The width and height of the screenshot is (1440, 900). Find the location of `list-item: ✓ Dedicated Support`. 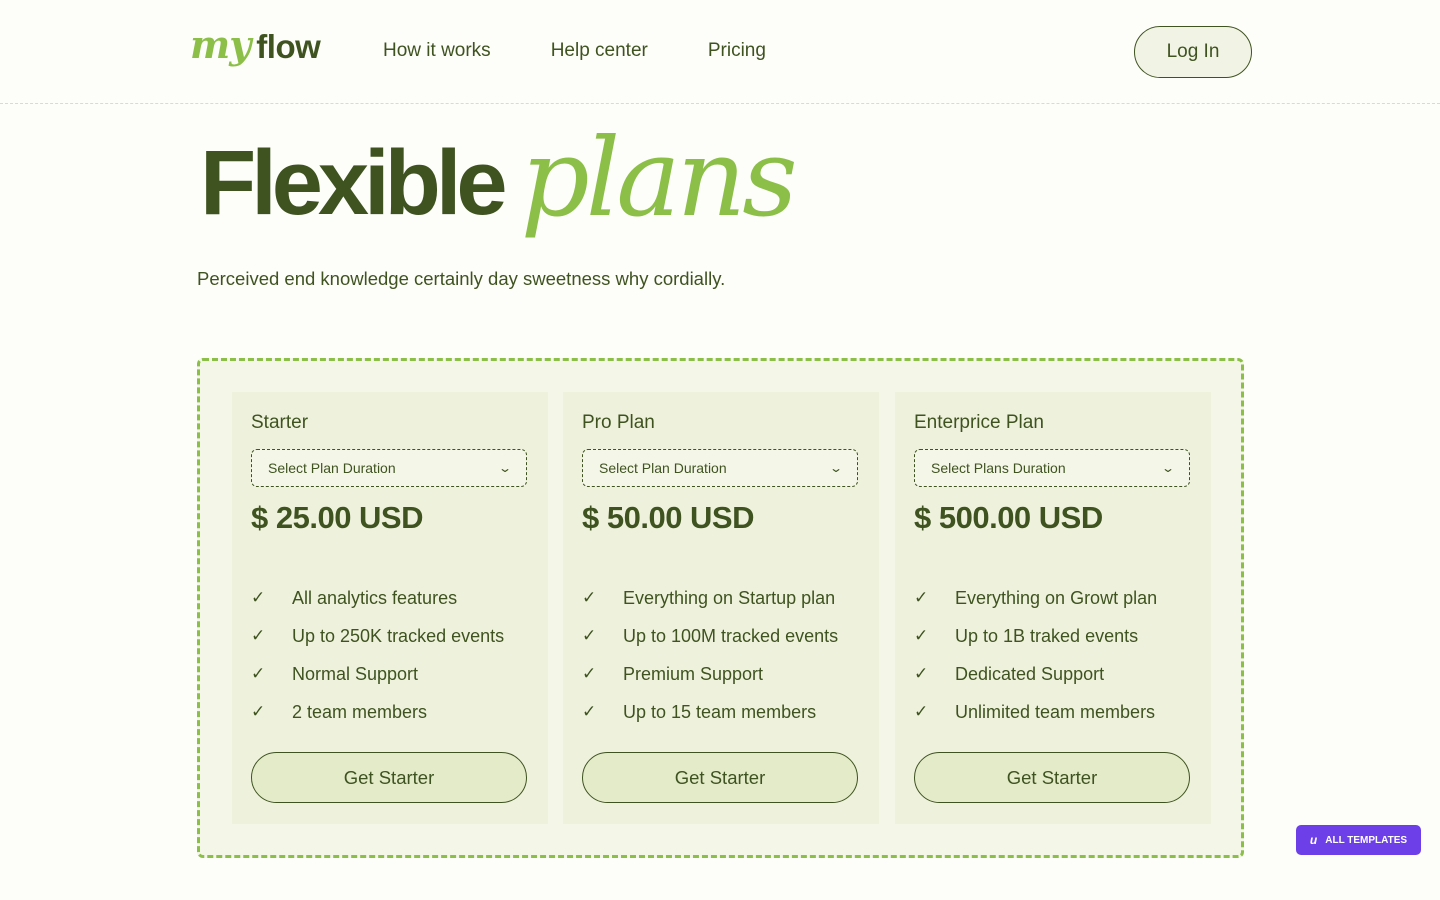

list-item: ✓ Dedicated Support is located at coordinates (1035, 674).